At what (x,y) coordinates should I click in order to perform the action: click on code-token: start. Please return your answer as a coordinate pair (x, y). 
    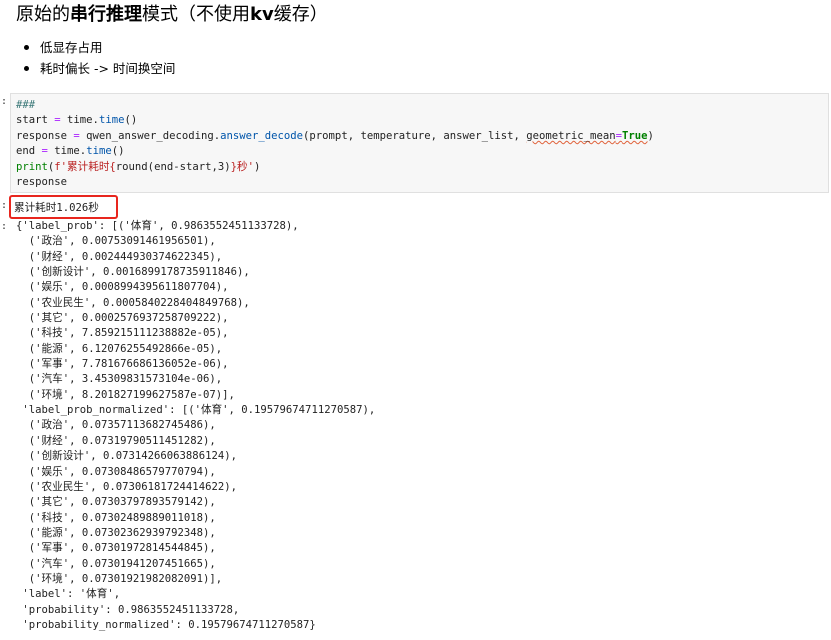
    Looking at the image, I should click on (35, 120).